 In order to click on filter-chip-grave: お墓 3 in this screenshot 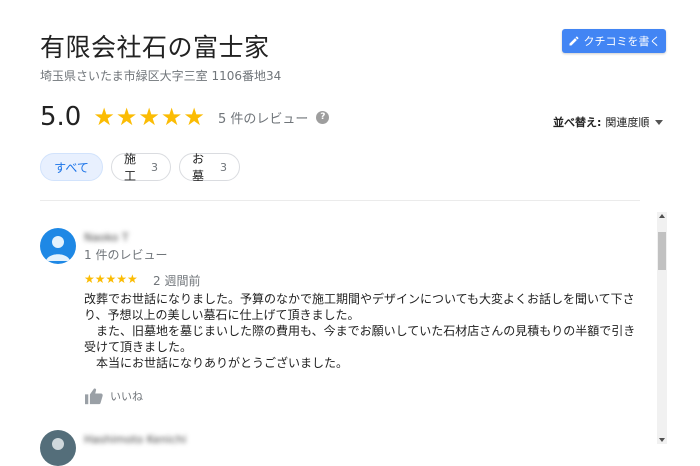, I will do `click(209, 167)`.